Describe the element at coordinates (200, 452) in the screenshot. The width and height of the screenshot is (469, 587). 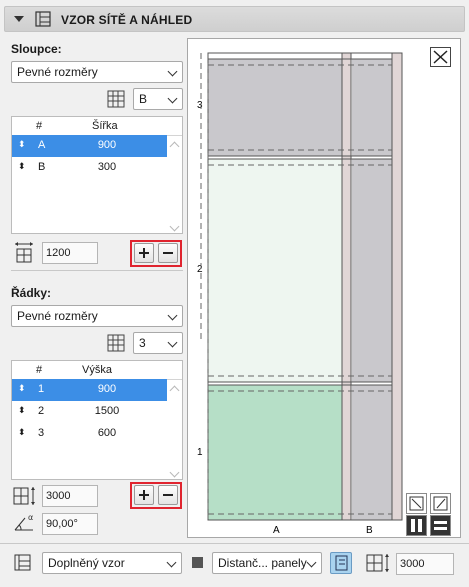
I see `row-label-1: 1` at that location.